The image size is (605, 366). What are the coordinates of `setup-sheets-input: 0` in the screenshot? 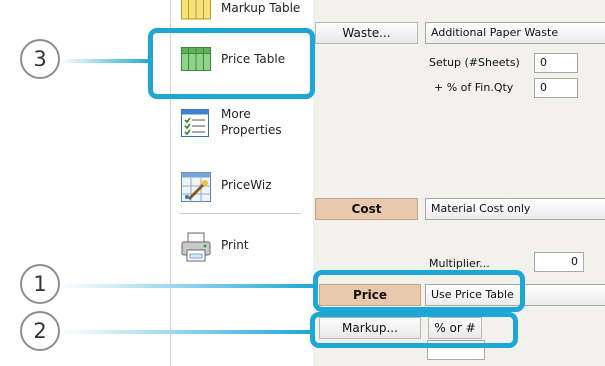 It's located at (556, 63).